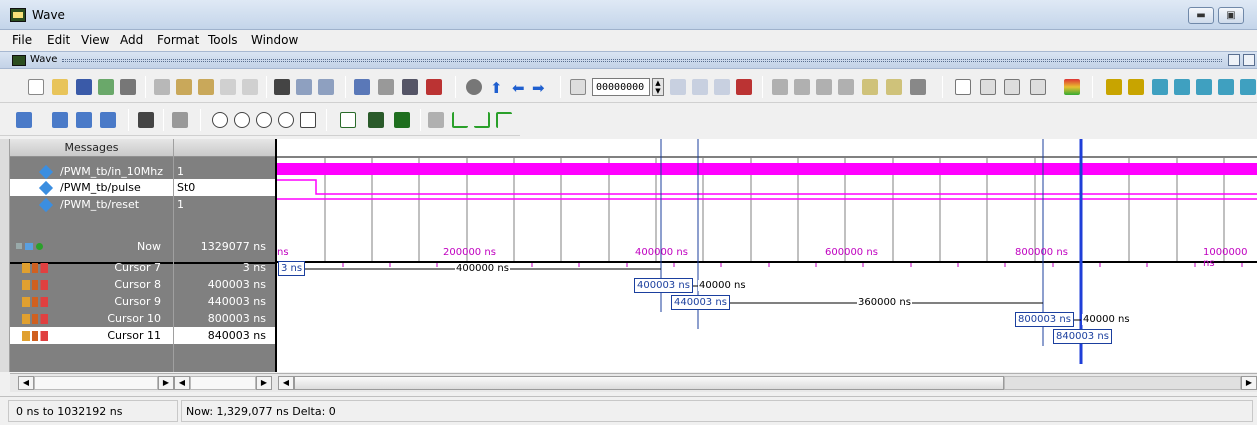 Image resolution: width=1257 pixels, height=425 pixels. I want to click on pattern-icon, so click(436, 120).